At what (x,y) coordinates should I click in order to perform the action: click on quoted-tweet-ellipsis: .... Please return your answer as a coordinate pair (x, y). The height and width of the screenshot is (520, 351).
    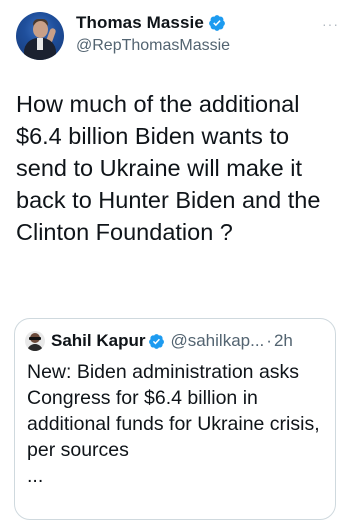
    Looking at the image, I should click on (35, 476).